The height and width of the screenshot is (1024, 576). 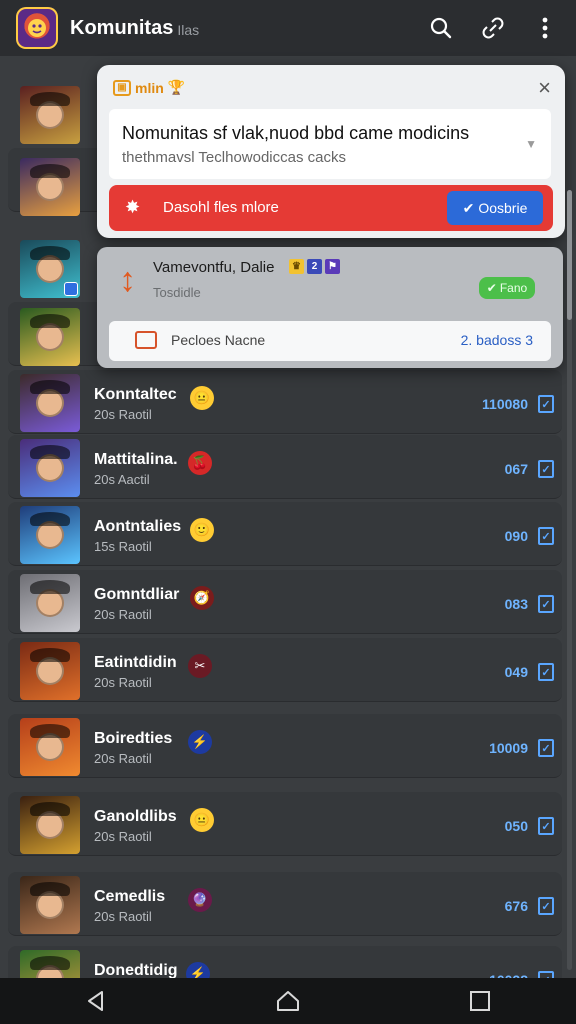 What do you see at coordinates (516, 826) in the screenshot?
I see `row-count: 050` at bounding box center [516, 826].